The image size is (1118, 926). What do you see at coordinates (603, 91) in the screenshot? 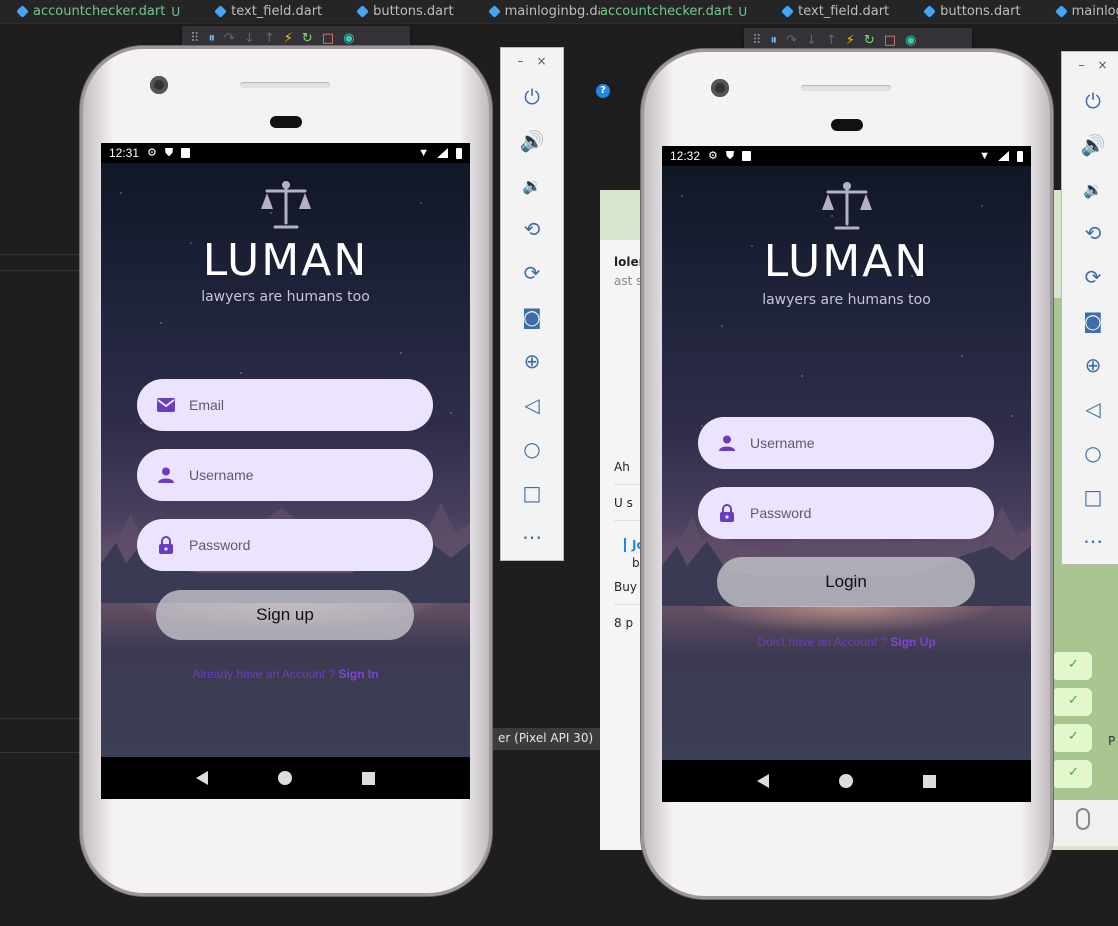
I see `help-icon: ?` at bounding box center [603, 91].